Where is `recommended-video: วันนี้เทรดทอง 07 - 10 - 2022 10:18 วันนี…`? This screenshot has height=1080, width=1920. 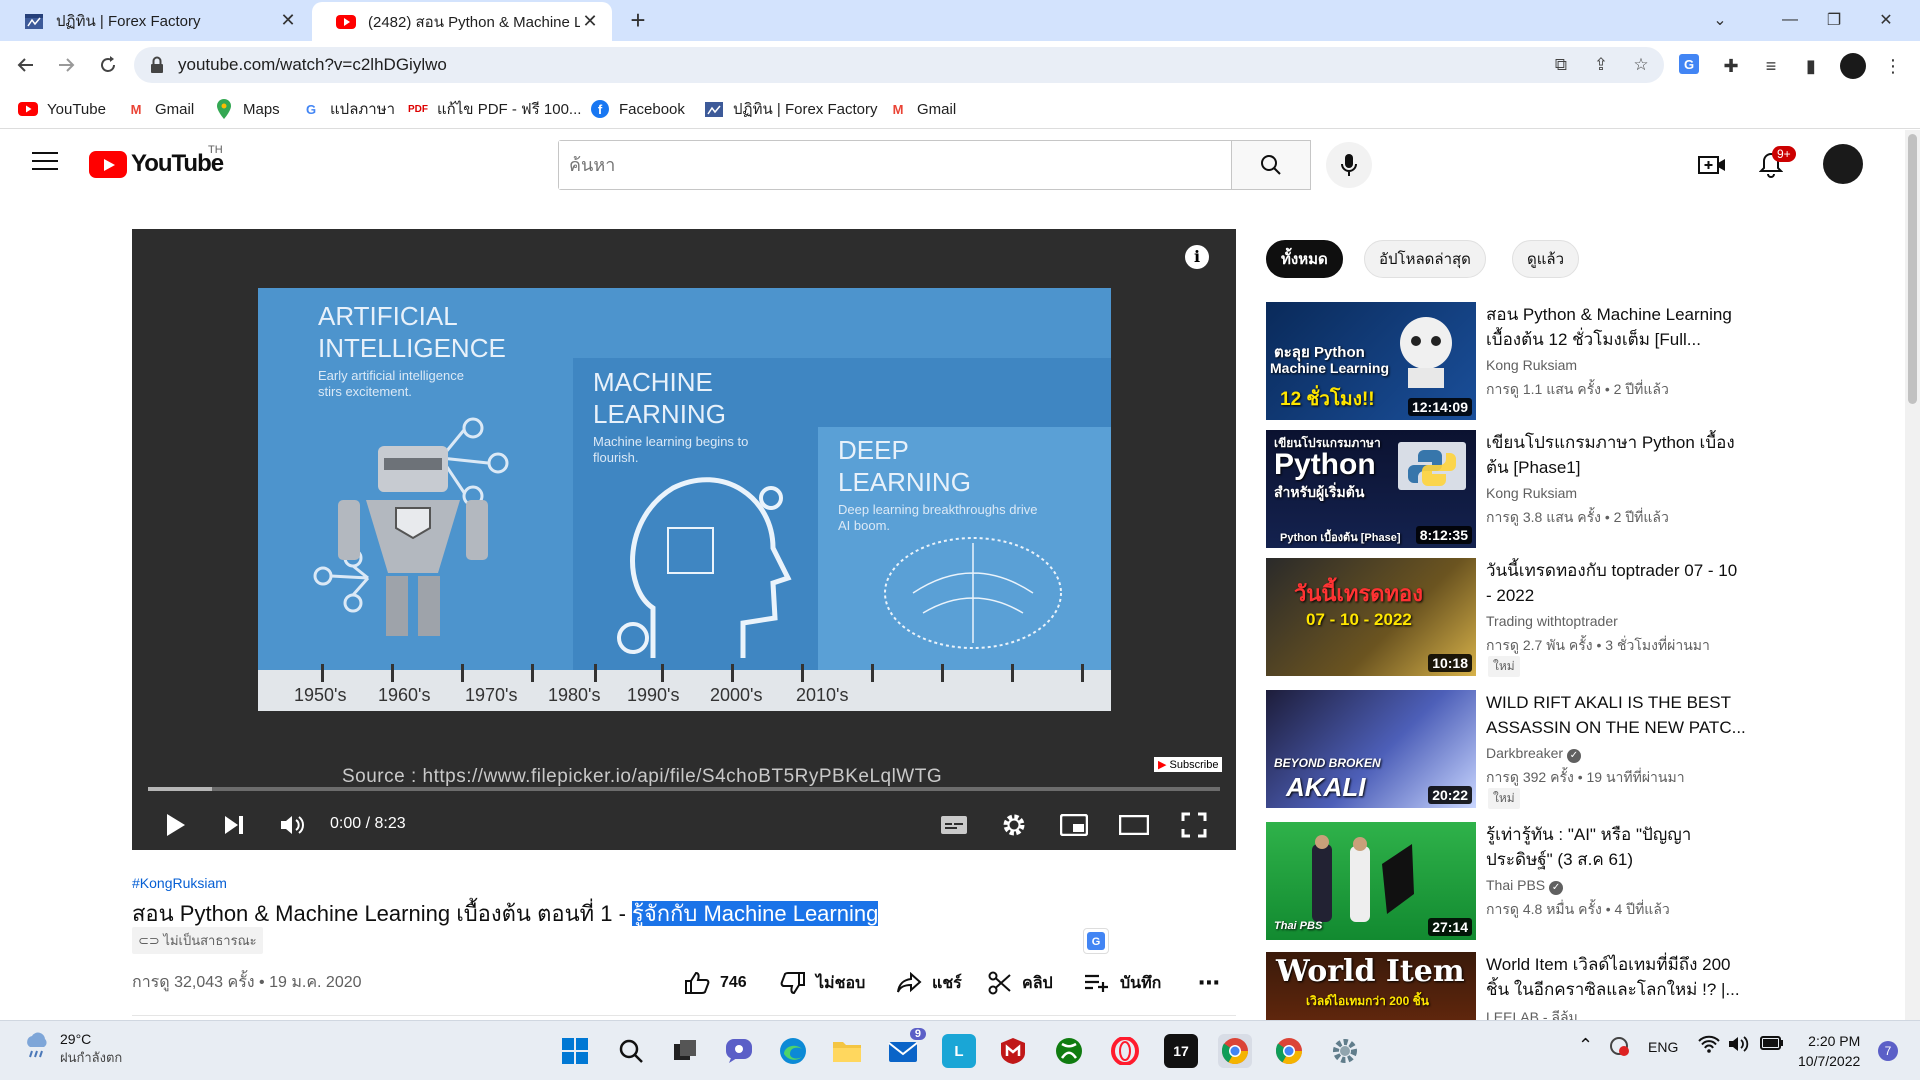 recommended-video: วันนี้เทรดทอง 07 - 10 - 2022 10:18 วันนี… is located at coordinates (1506, 617).